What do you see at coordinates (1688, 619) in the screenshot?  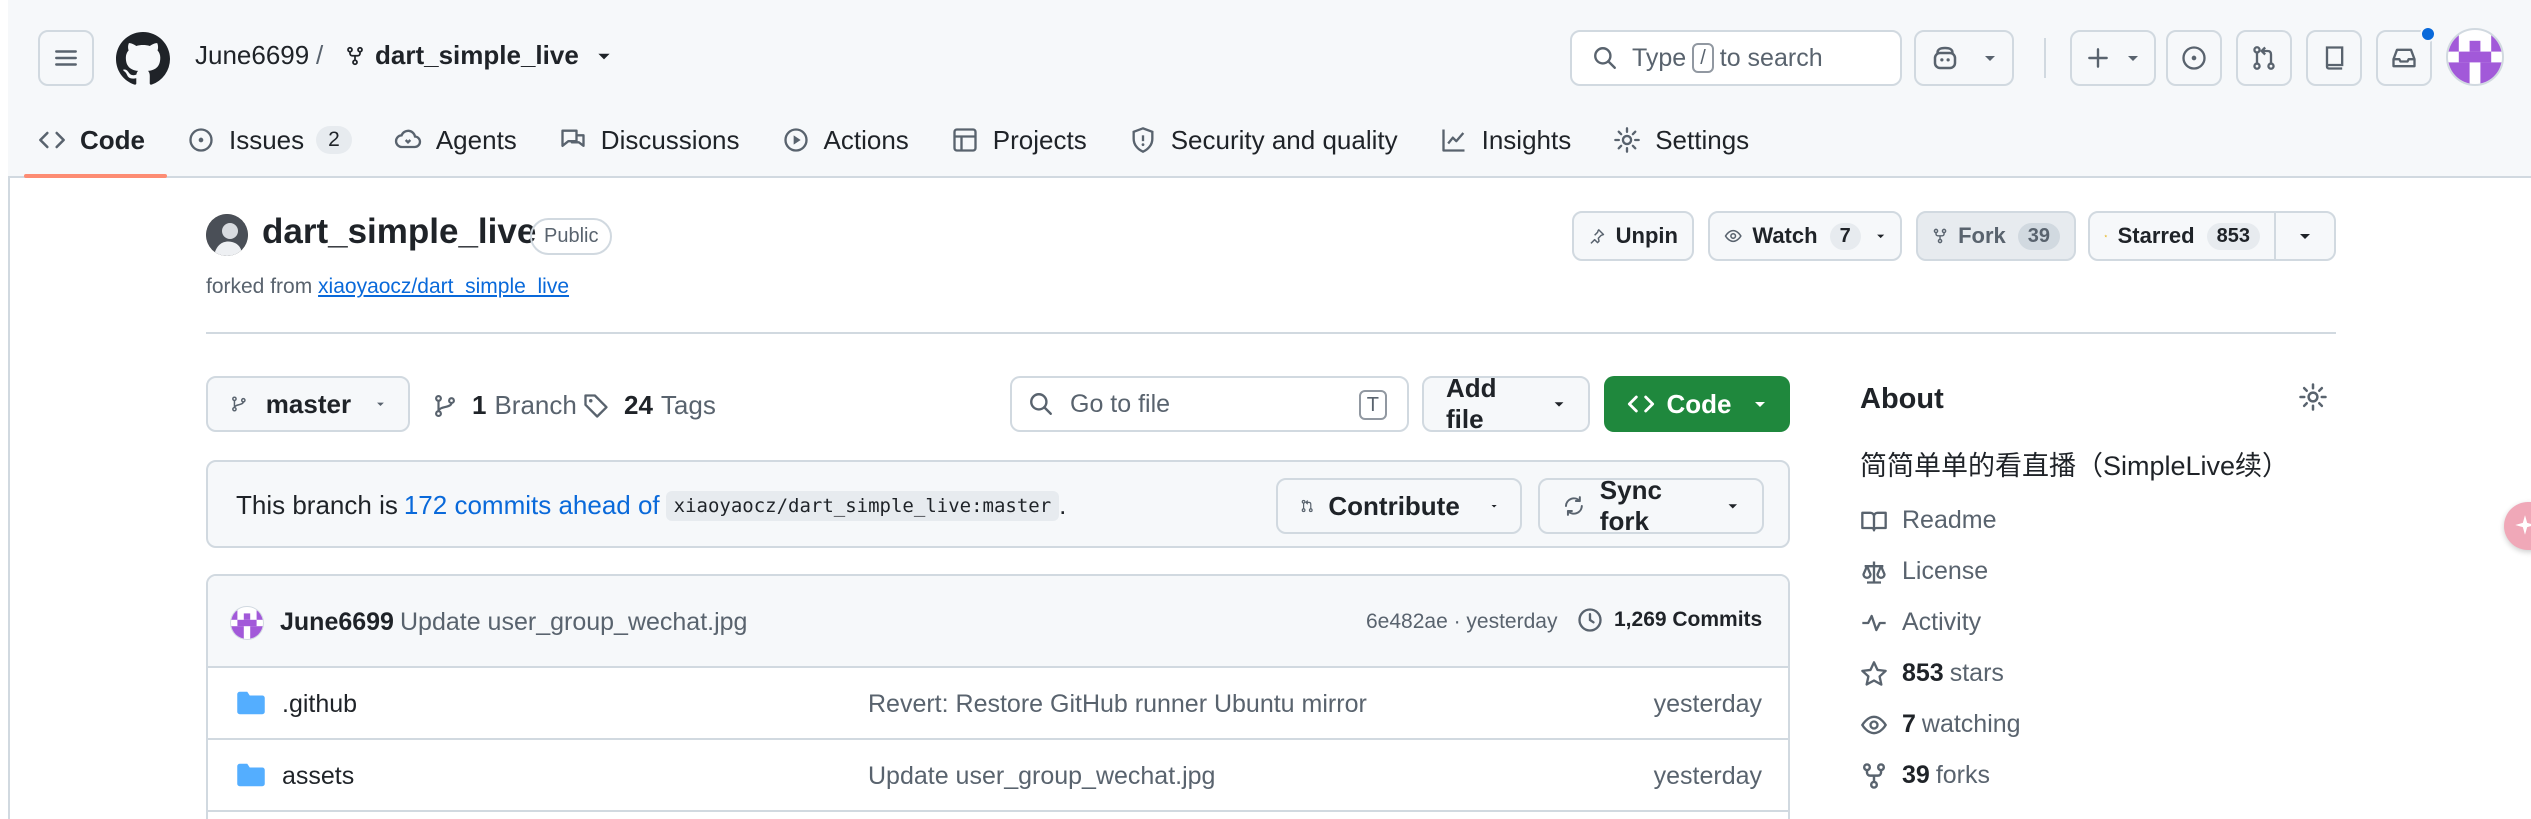 I see `commits-count: 1,269 Commits` at bounding box center [1688, 619].